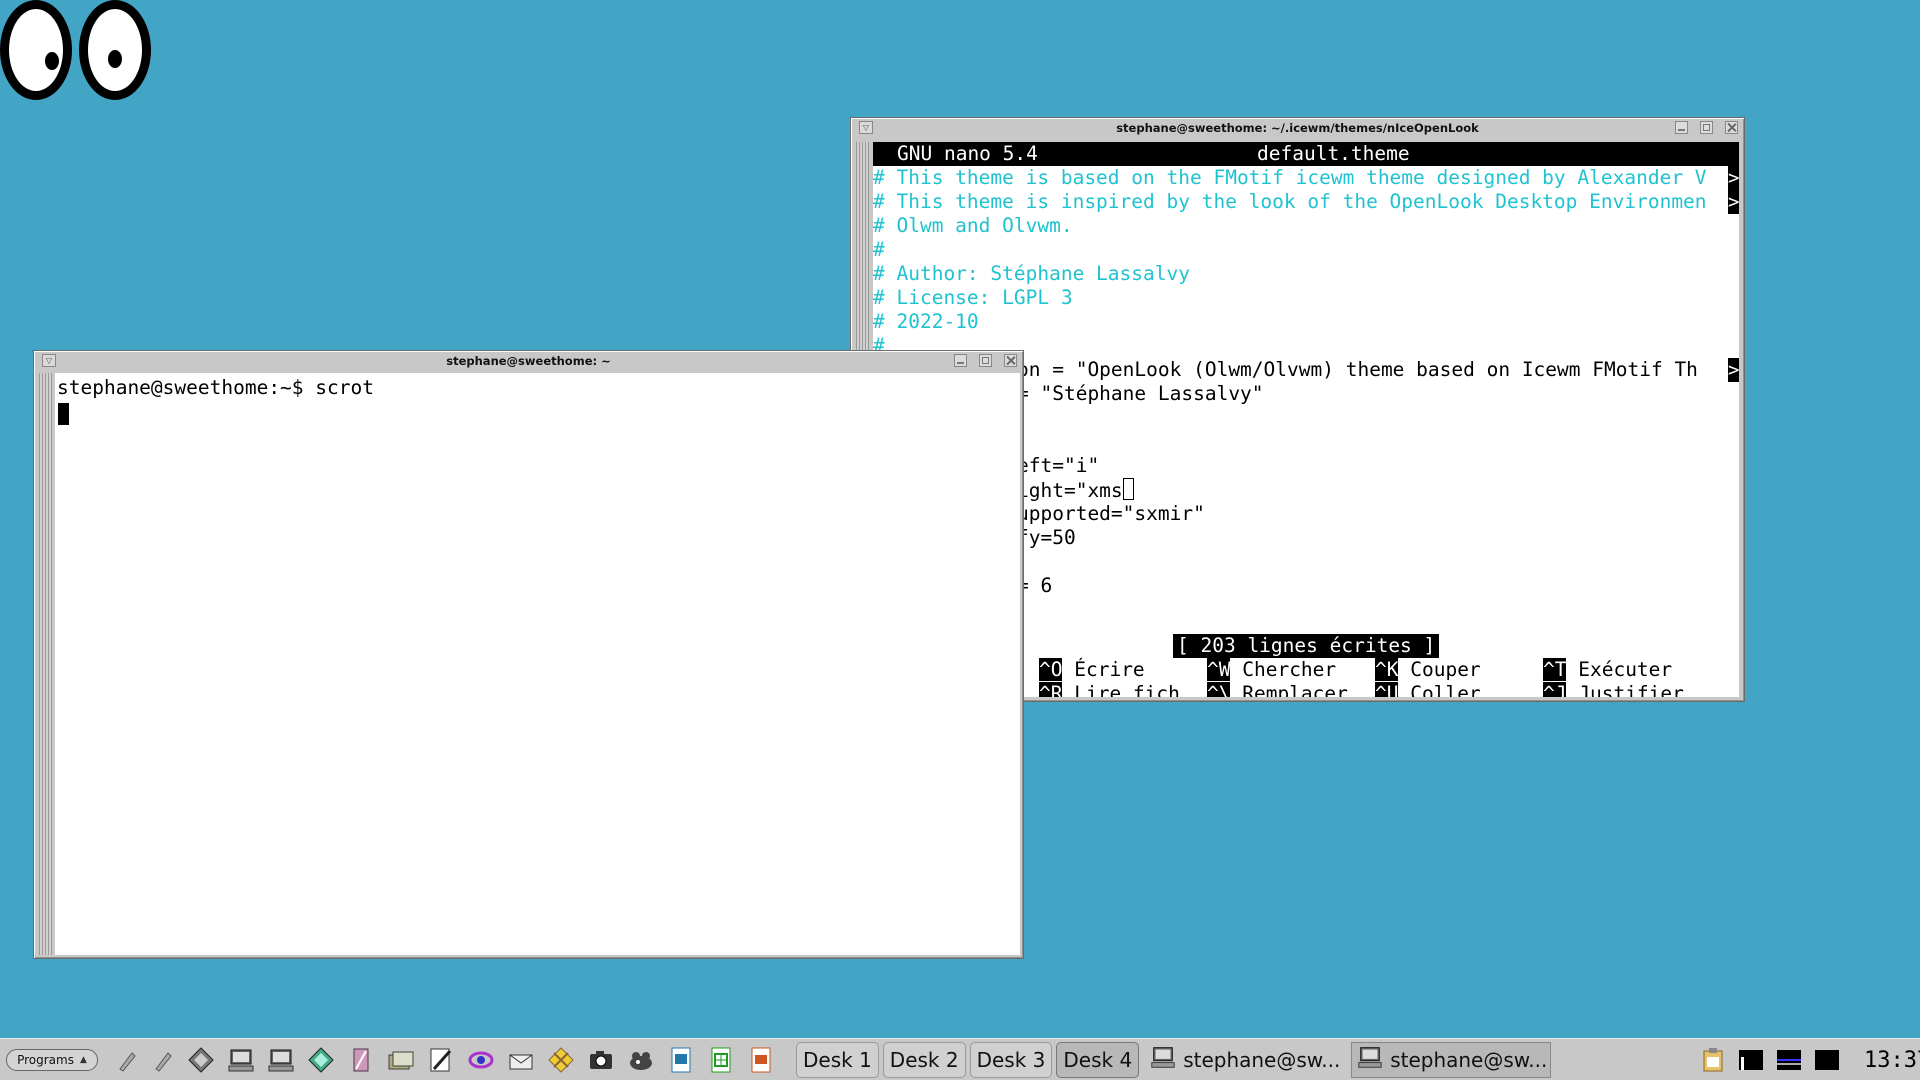  What do you see at coordinates (837, 1059) in the screenshot?
I see `desk-button-1: Desk 1` at bounding box center [837, 1059].